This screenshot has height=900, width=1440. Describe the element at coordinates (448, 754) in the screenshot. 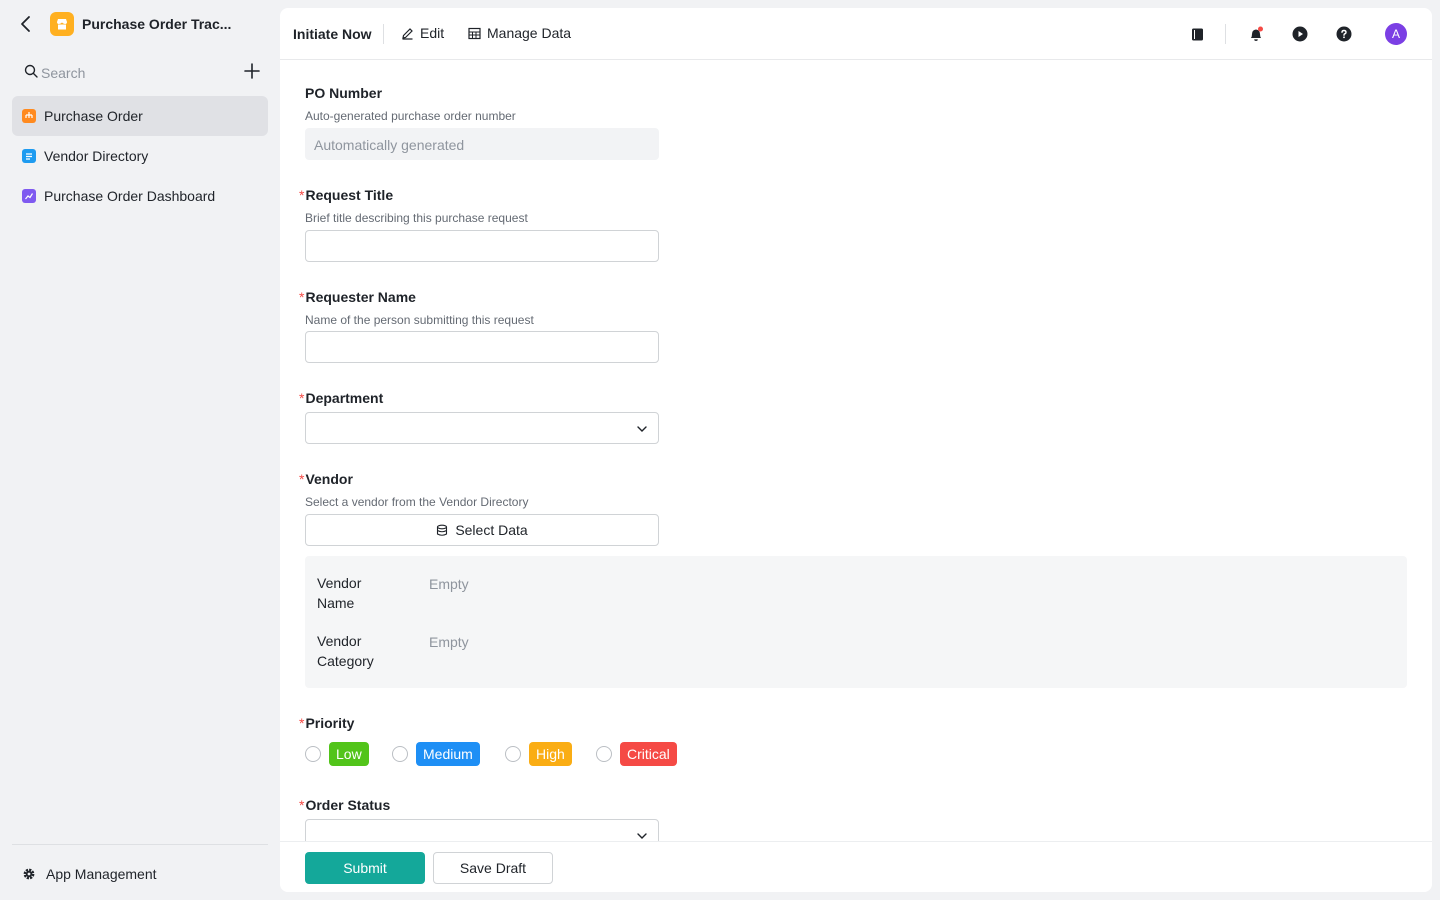

I see `priority-tag: Medium` at that location.